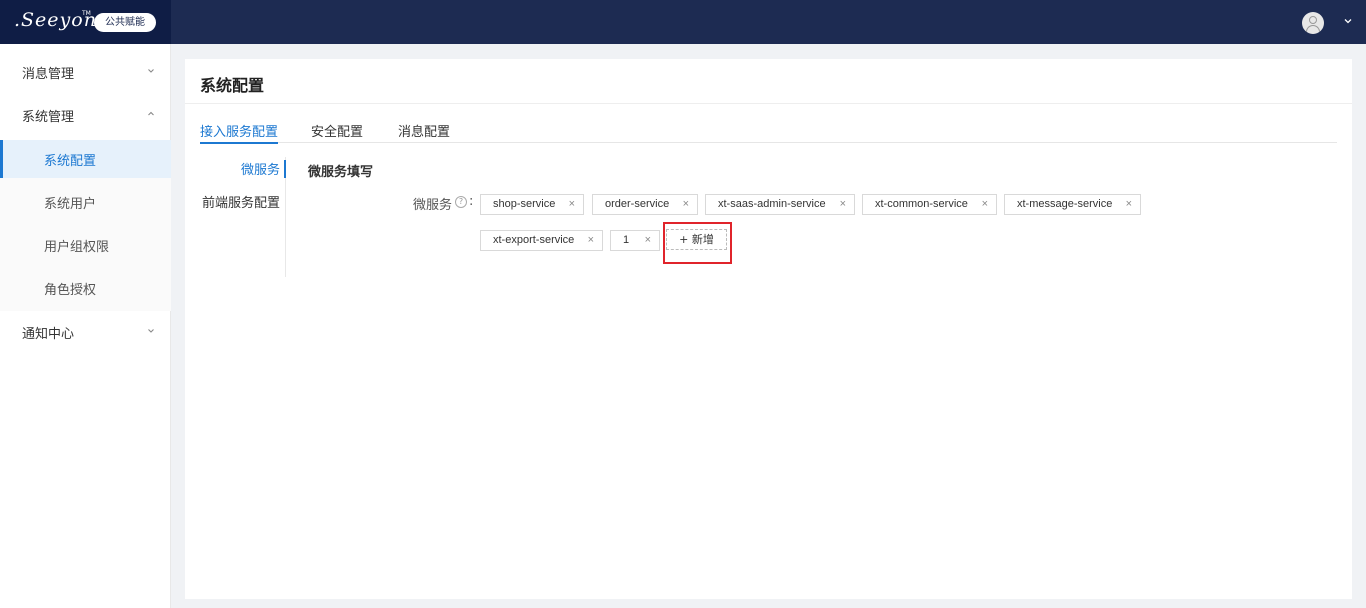  What do you see at coordinates (534, 240) in the screenshot?
I see `tag-label: xt-export-service` at bounding box center [534, 240].